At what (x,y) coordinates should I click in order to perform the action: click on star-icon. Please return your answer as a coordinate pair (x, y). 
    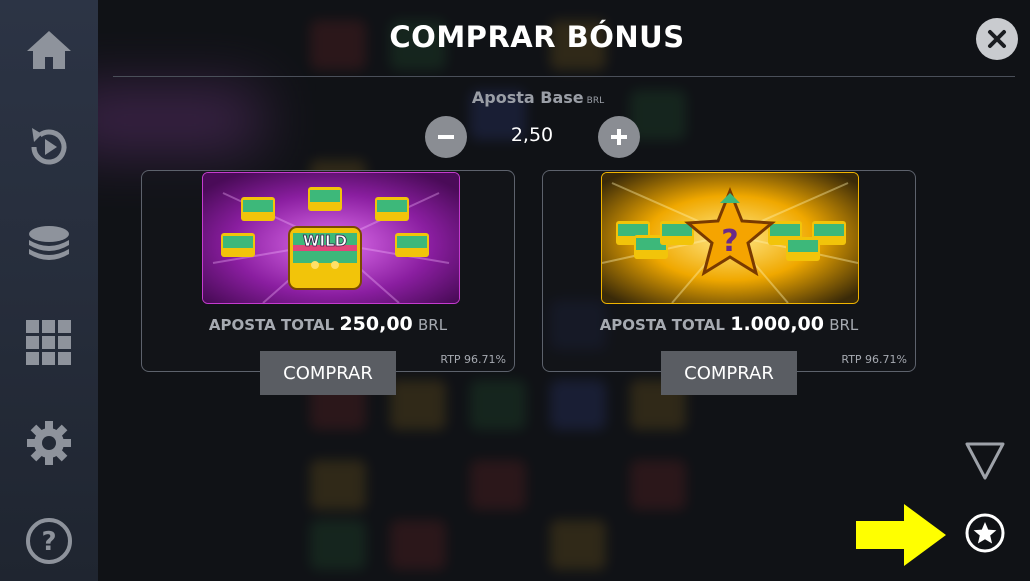
    Looking at the image, I should click on (985, 533).